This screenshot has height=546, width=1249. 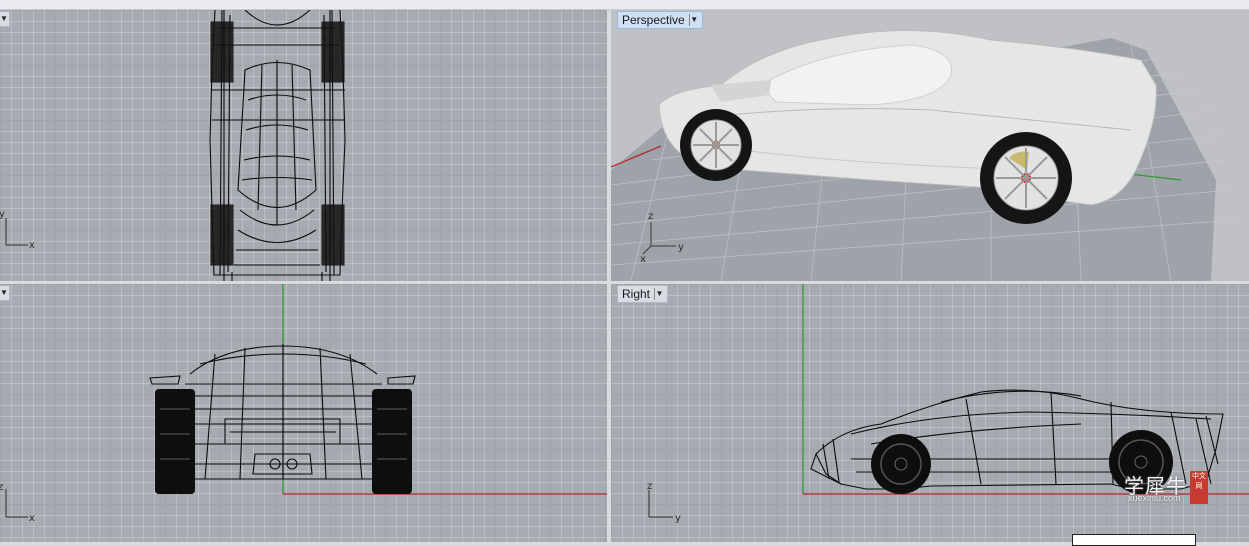 What do you see at coordinates (1199, 487) in the screenshot?
I see `watermark-badge: 中文网` at bounding box center [1199, 487].